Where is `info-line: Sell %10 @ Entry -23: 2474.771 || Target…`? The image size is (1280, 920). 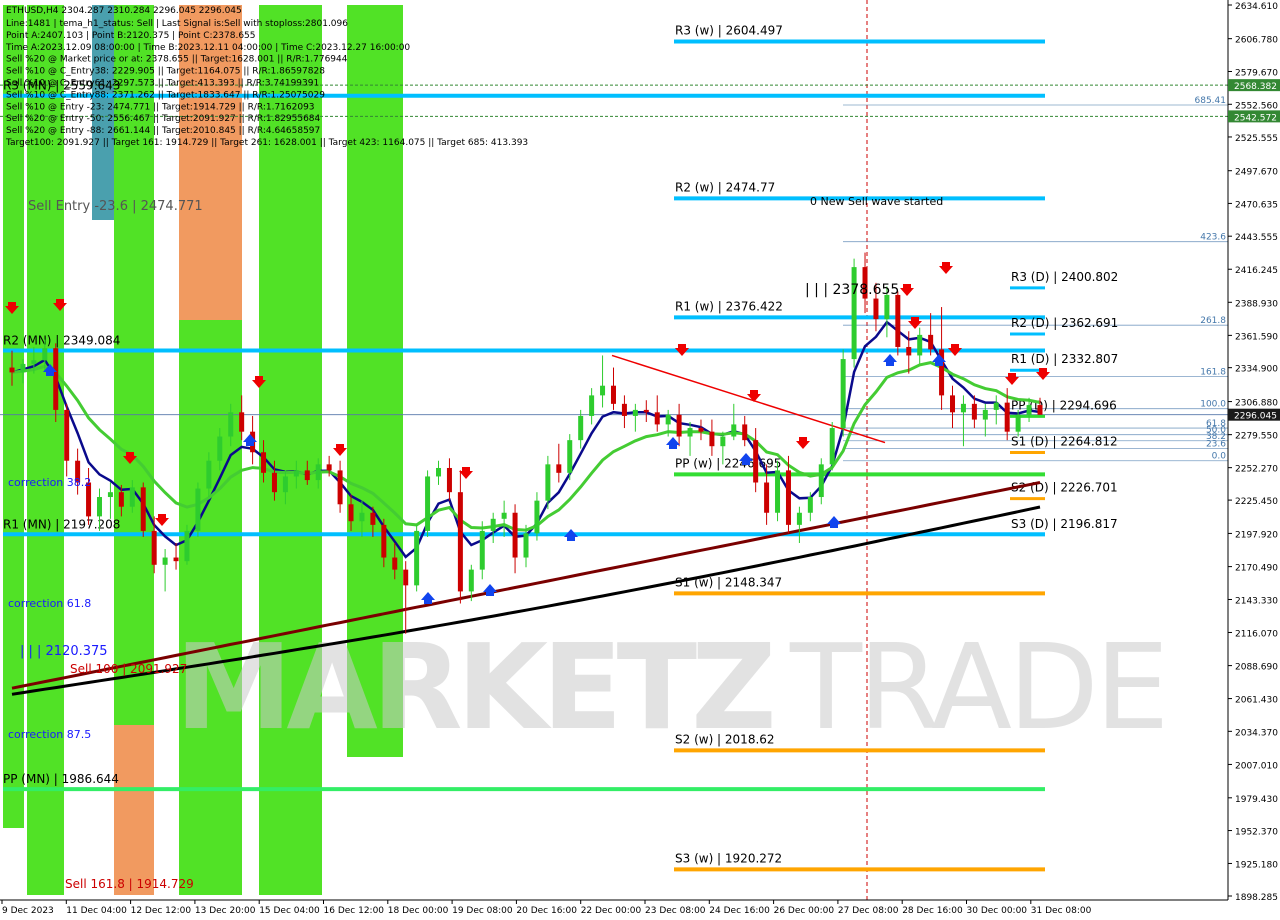
info-line: Sell %10 @ Entry -23: 2474.771 || Target… is located at coordinates (160, 107).